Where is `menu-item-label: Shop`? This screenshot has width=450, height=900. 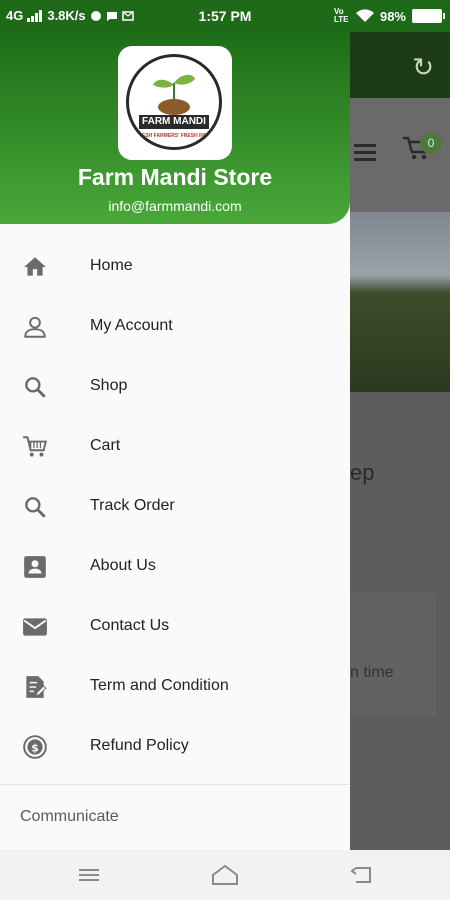
menu-item-label: Shop is located at coordinates (109, 385).